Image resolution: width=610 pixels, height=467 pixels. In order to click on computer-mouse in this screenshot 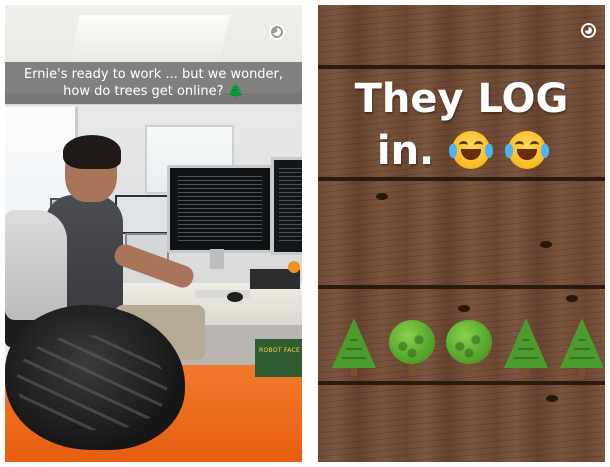, I will do `click(235, 297)`.